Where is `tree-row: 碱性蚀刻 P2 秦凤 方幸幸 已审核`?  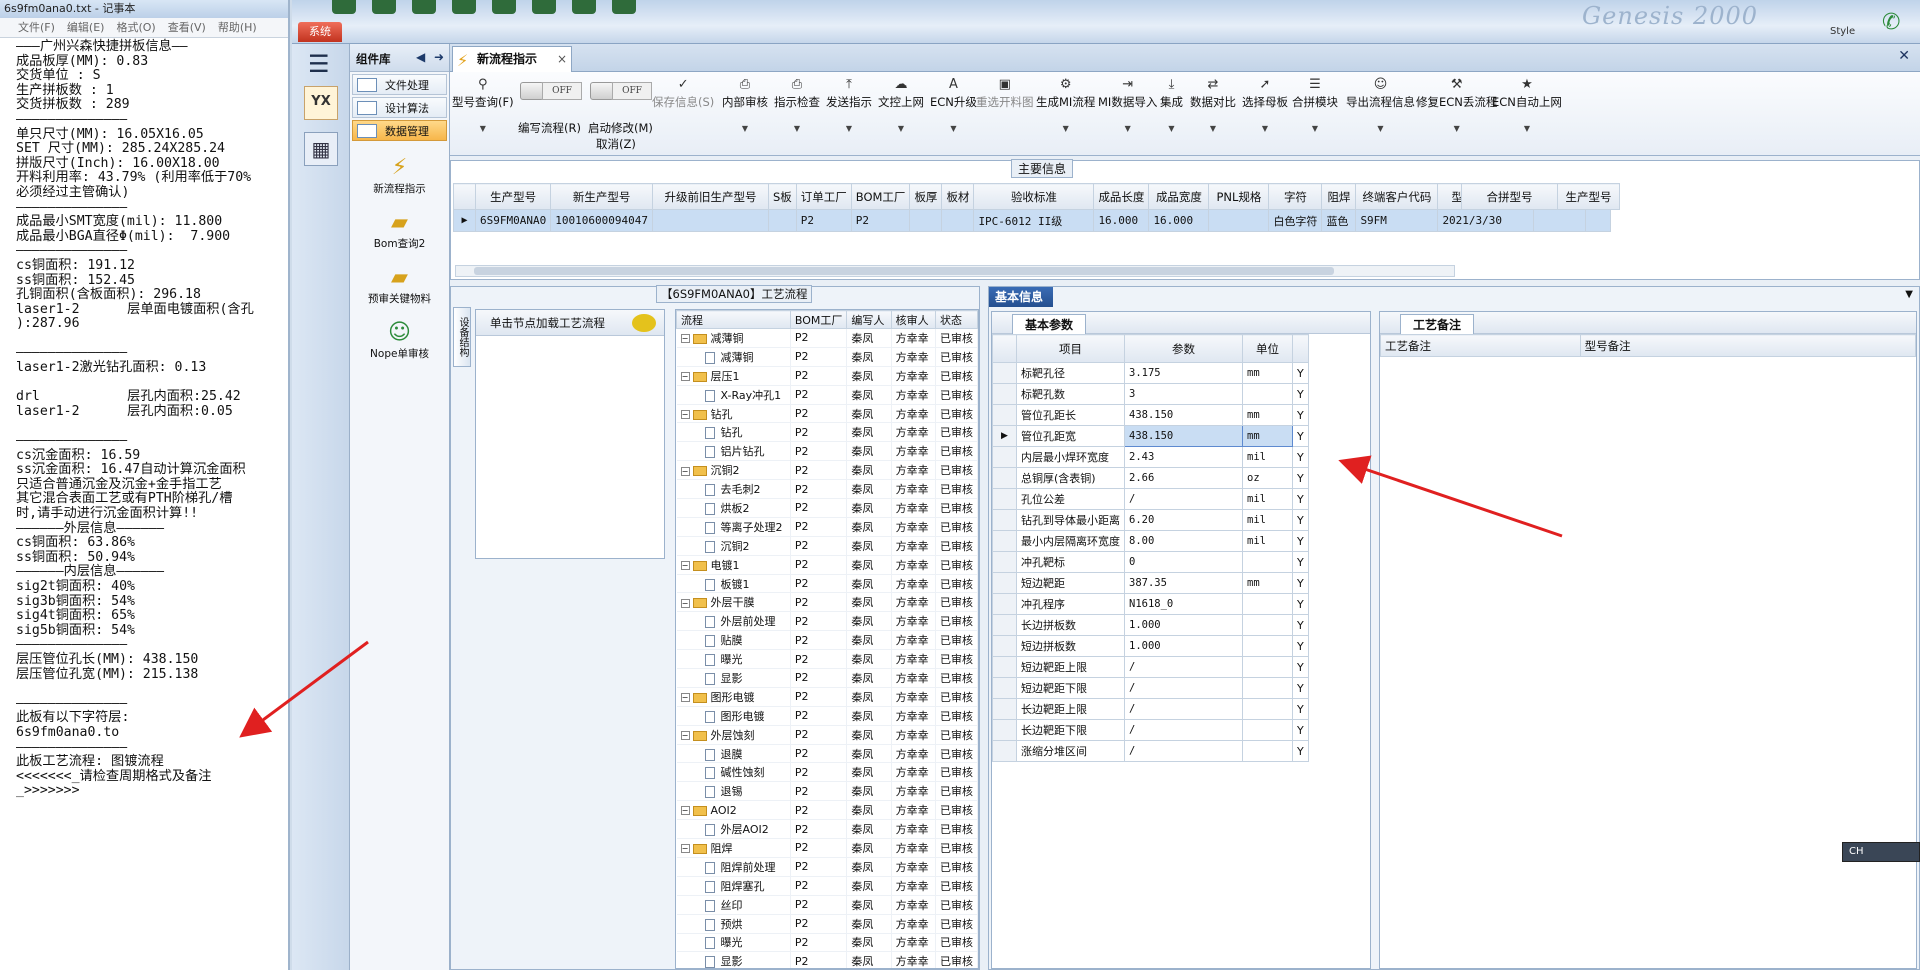 tree-row: 碱性蚀刻 P2 秦凤 方幸幸 已审核 is located at coordinates (827, 772).